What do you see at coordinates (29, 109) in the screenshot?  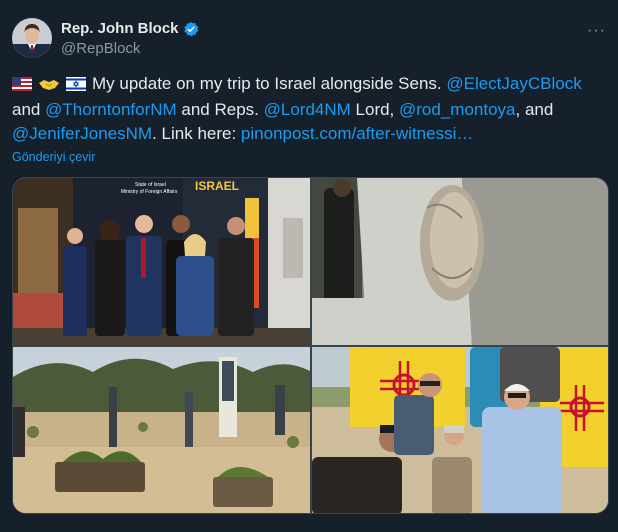 I see `post-text-and1: and` at bounding box center [29, 109].